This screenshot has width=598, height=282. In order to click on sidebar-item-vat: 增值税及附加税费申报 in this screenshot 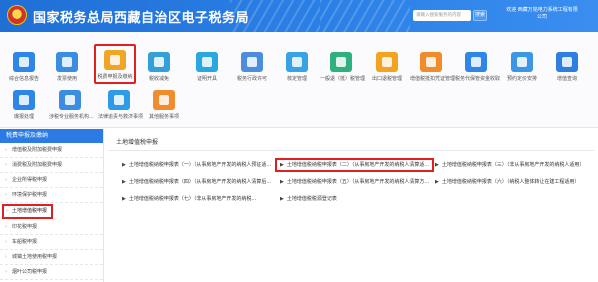, I will do `click(51, 150)`.